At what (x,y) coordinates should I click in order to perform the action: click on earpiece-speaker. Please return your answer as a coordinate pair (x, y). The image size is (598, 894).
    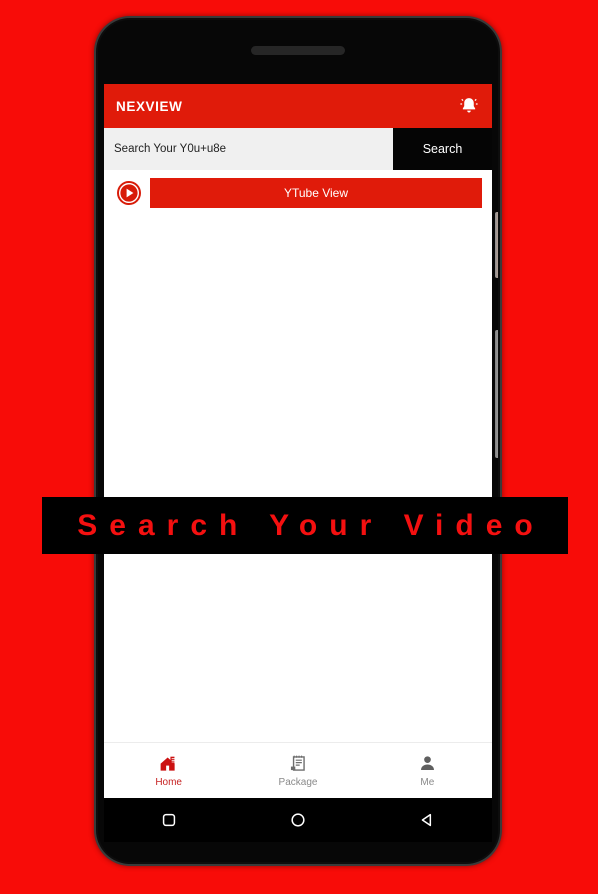
    Looking at the image, I should click on (298, 50).